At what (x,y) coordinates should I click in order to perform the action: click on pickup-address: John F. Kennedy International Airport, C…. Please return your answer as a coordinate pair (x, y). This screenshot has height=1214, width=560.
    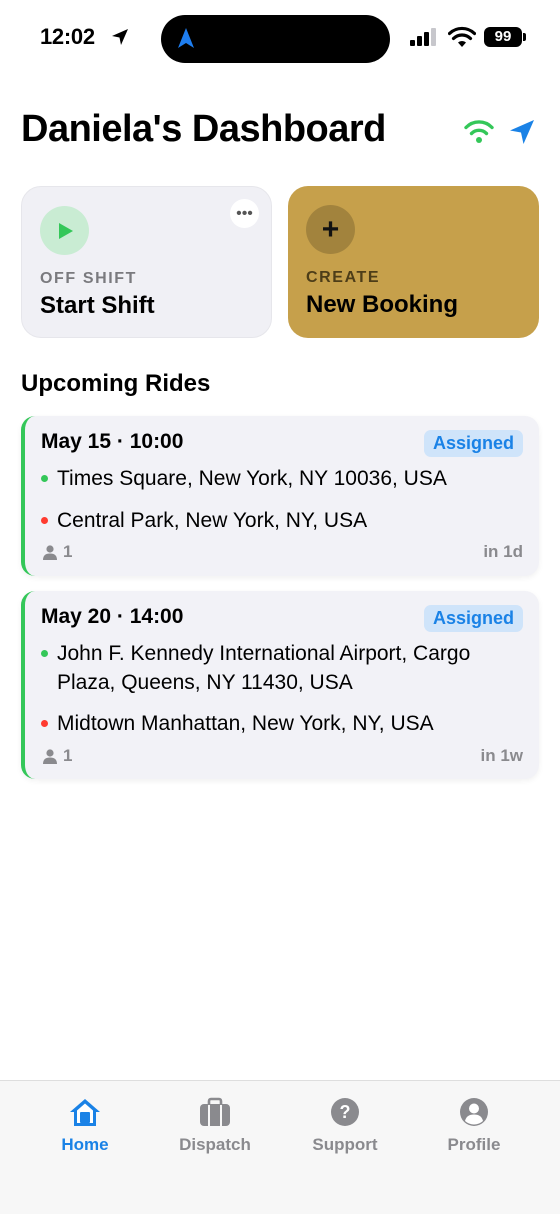
    Looking at the image, I should click on (281, 668).